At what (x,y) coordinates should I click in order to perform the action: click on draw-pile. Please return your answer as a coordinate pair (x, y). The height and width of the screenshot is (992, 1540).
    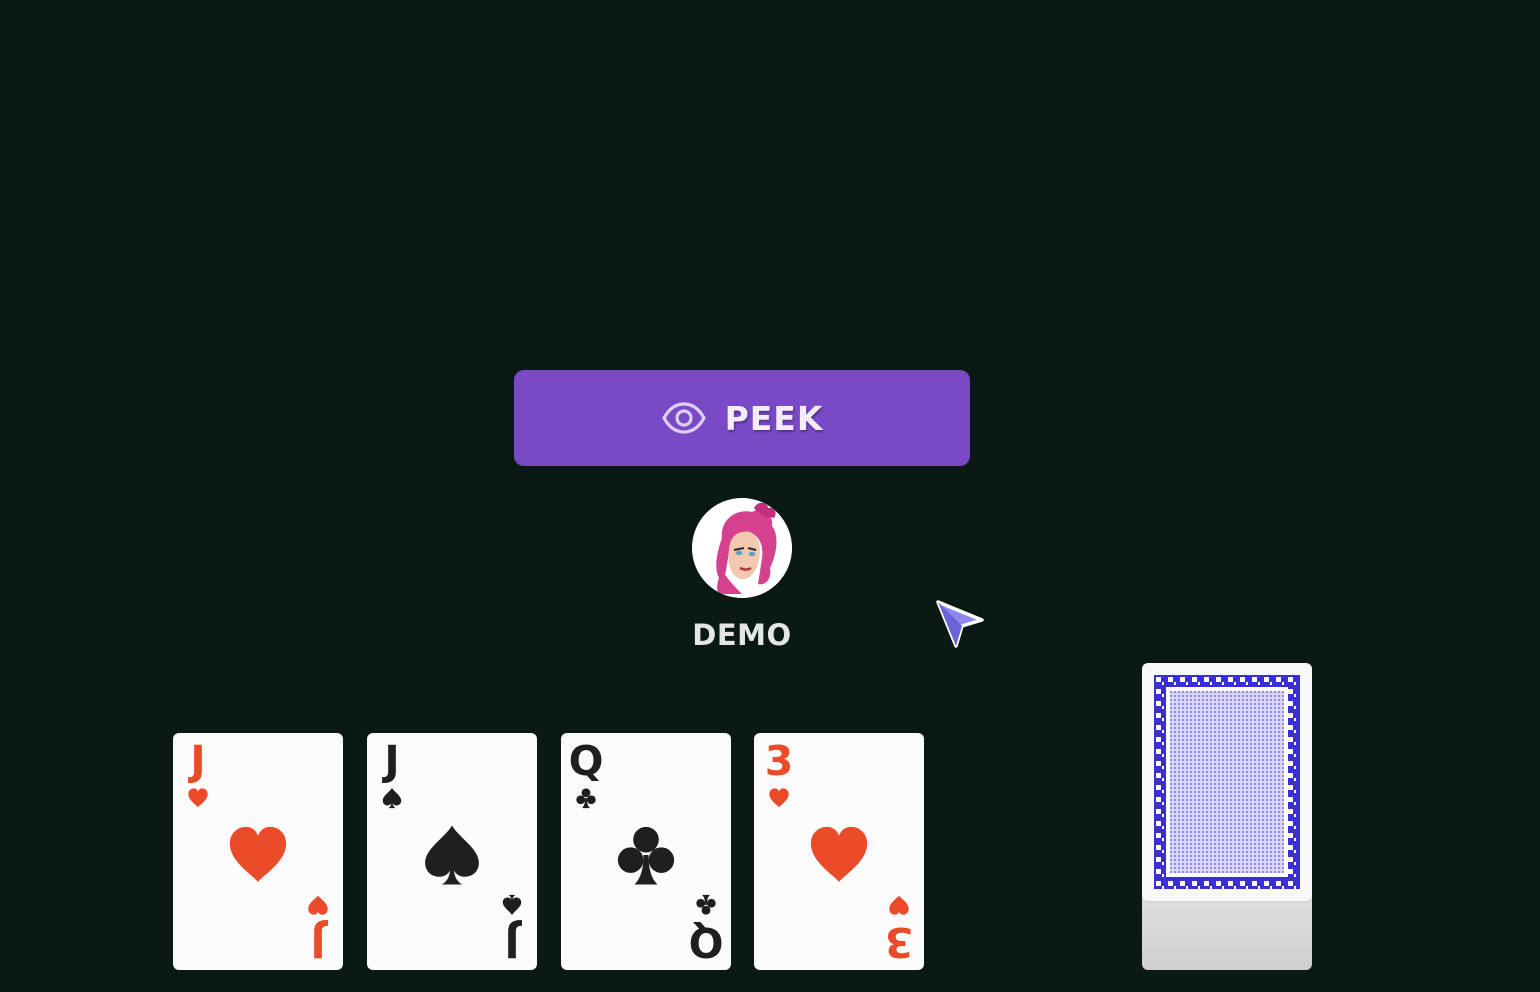
    Looking at the image, I should click on (1227, 816).